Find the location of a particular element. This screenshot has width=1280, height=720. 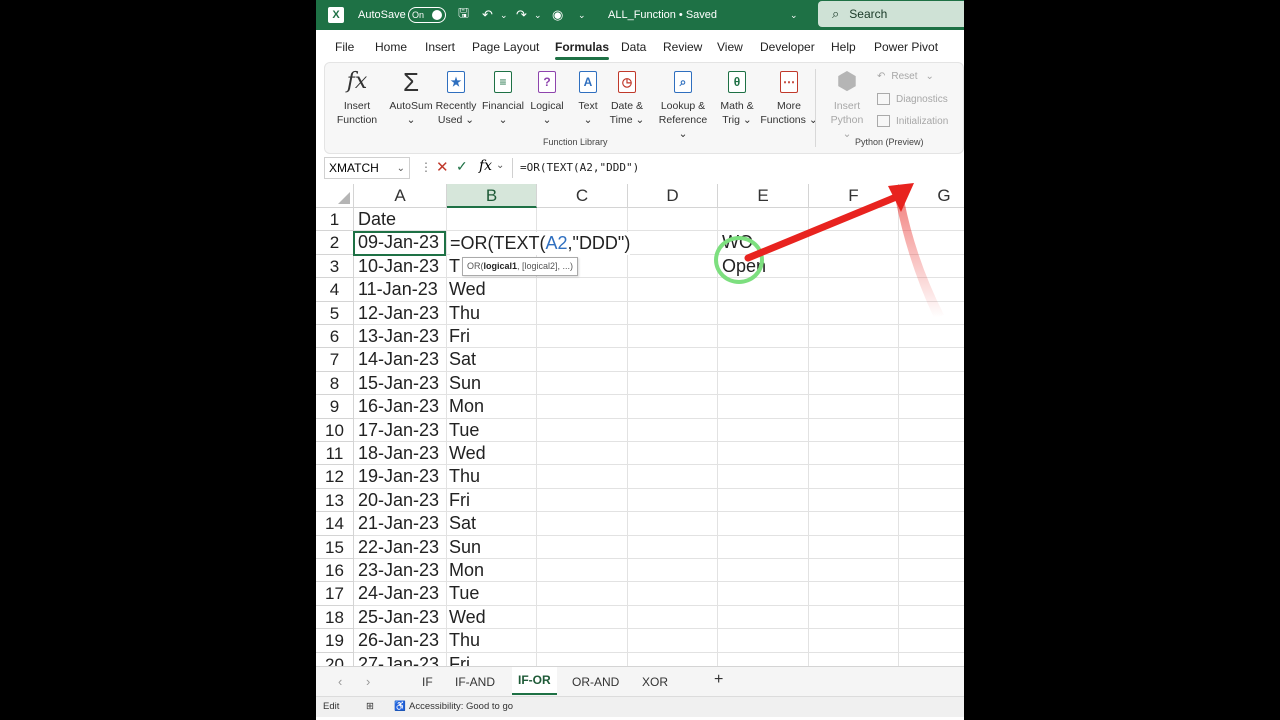

date-time-button: ◷ Date & Time ⌄ is located at coordinates (627, 97).